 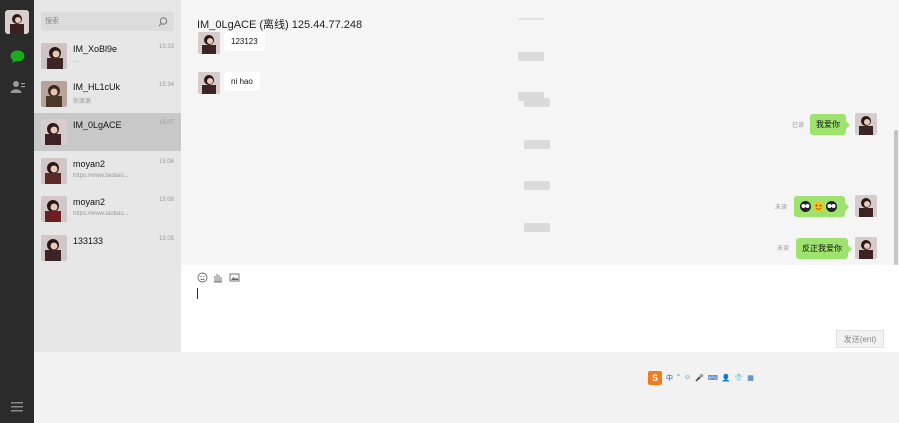 What do you see at coordinates (88, 241) in the screenshot?
I see `contact-name: 133133` at bounding box center [88, 241].